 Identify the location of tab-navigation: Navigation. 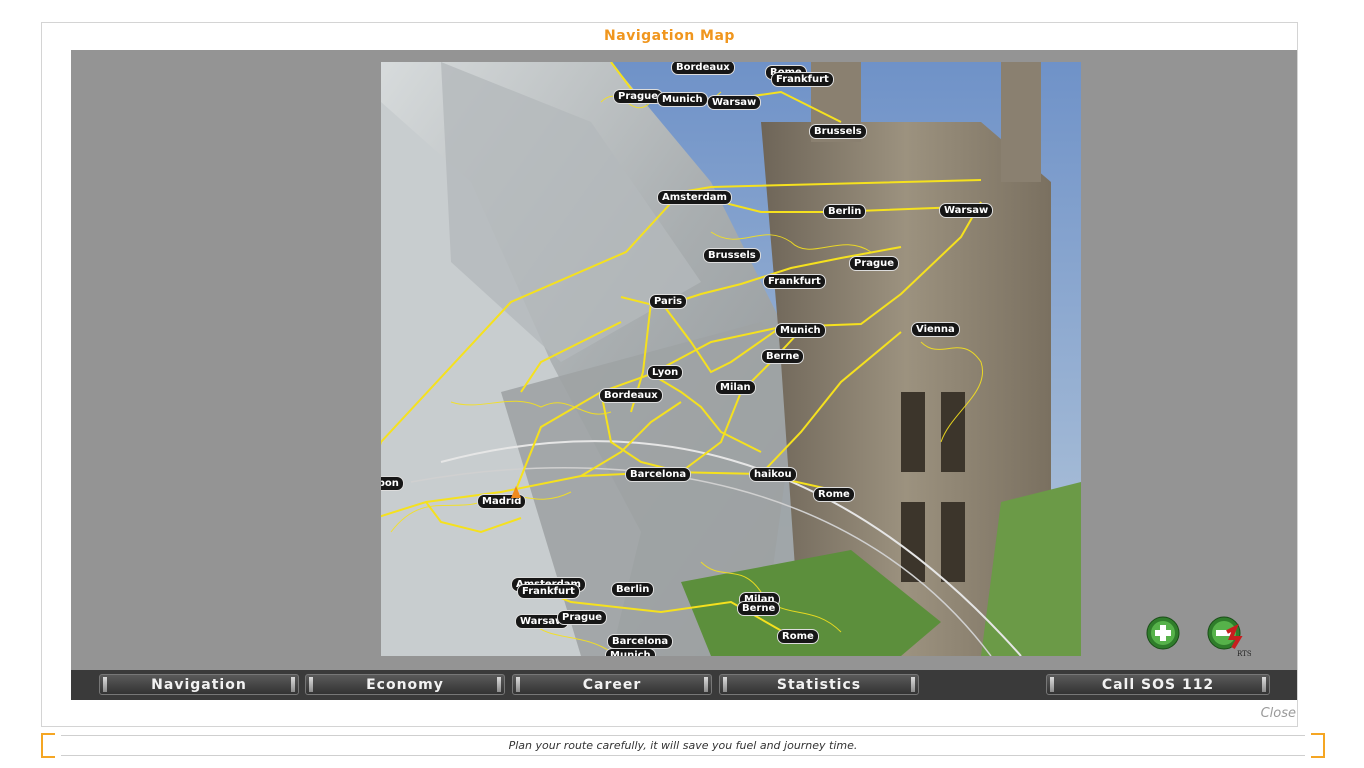
(199, 684).